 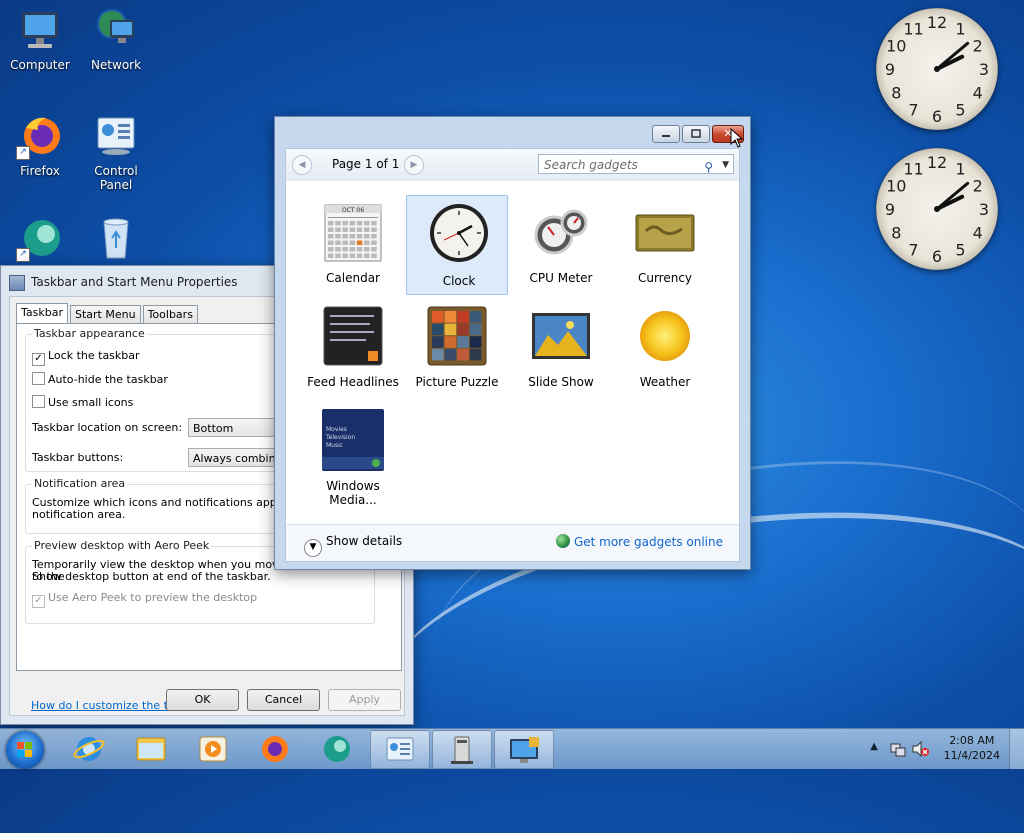 What do you see at coordinates (696, 134) in the screenshot?
I see `maximize-button` at bounding box center [696, 134].